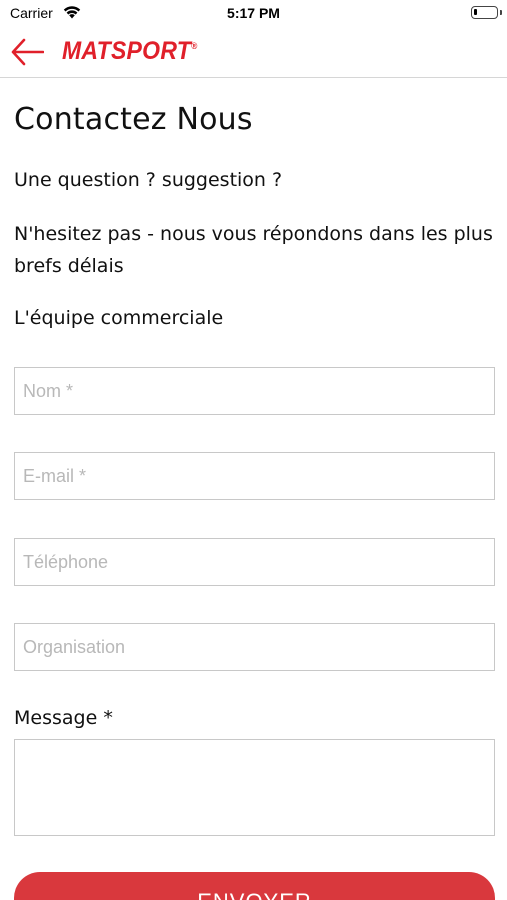 This screenshot has width=507, height=900. What do you see at coordinates (254, 886) in the screenshot?
I see `send-button: ENVOYER` at bounding box center [254, 886].